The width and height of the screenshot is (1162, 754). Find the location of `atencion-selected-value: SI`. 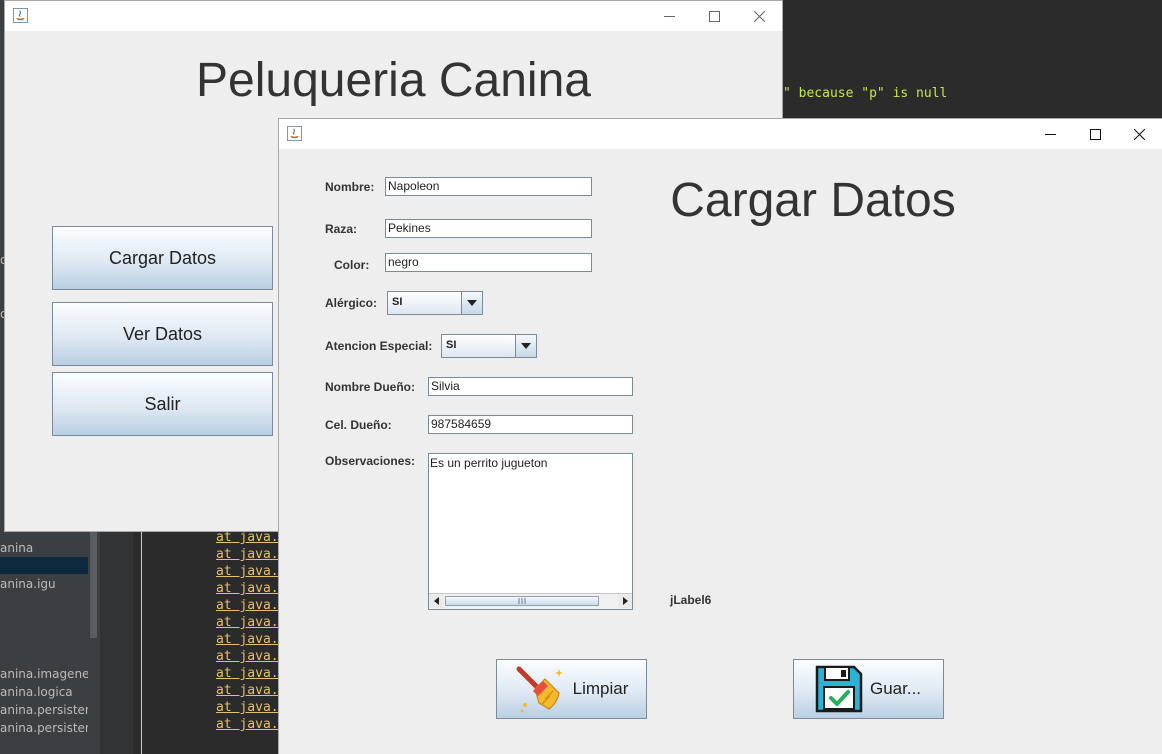

atencion-selected-value: SI is located at coordinates (451, 345).